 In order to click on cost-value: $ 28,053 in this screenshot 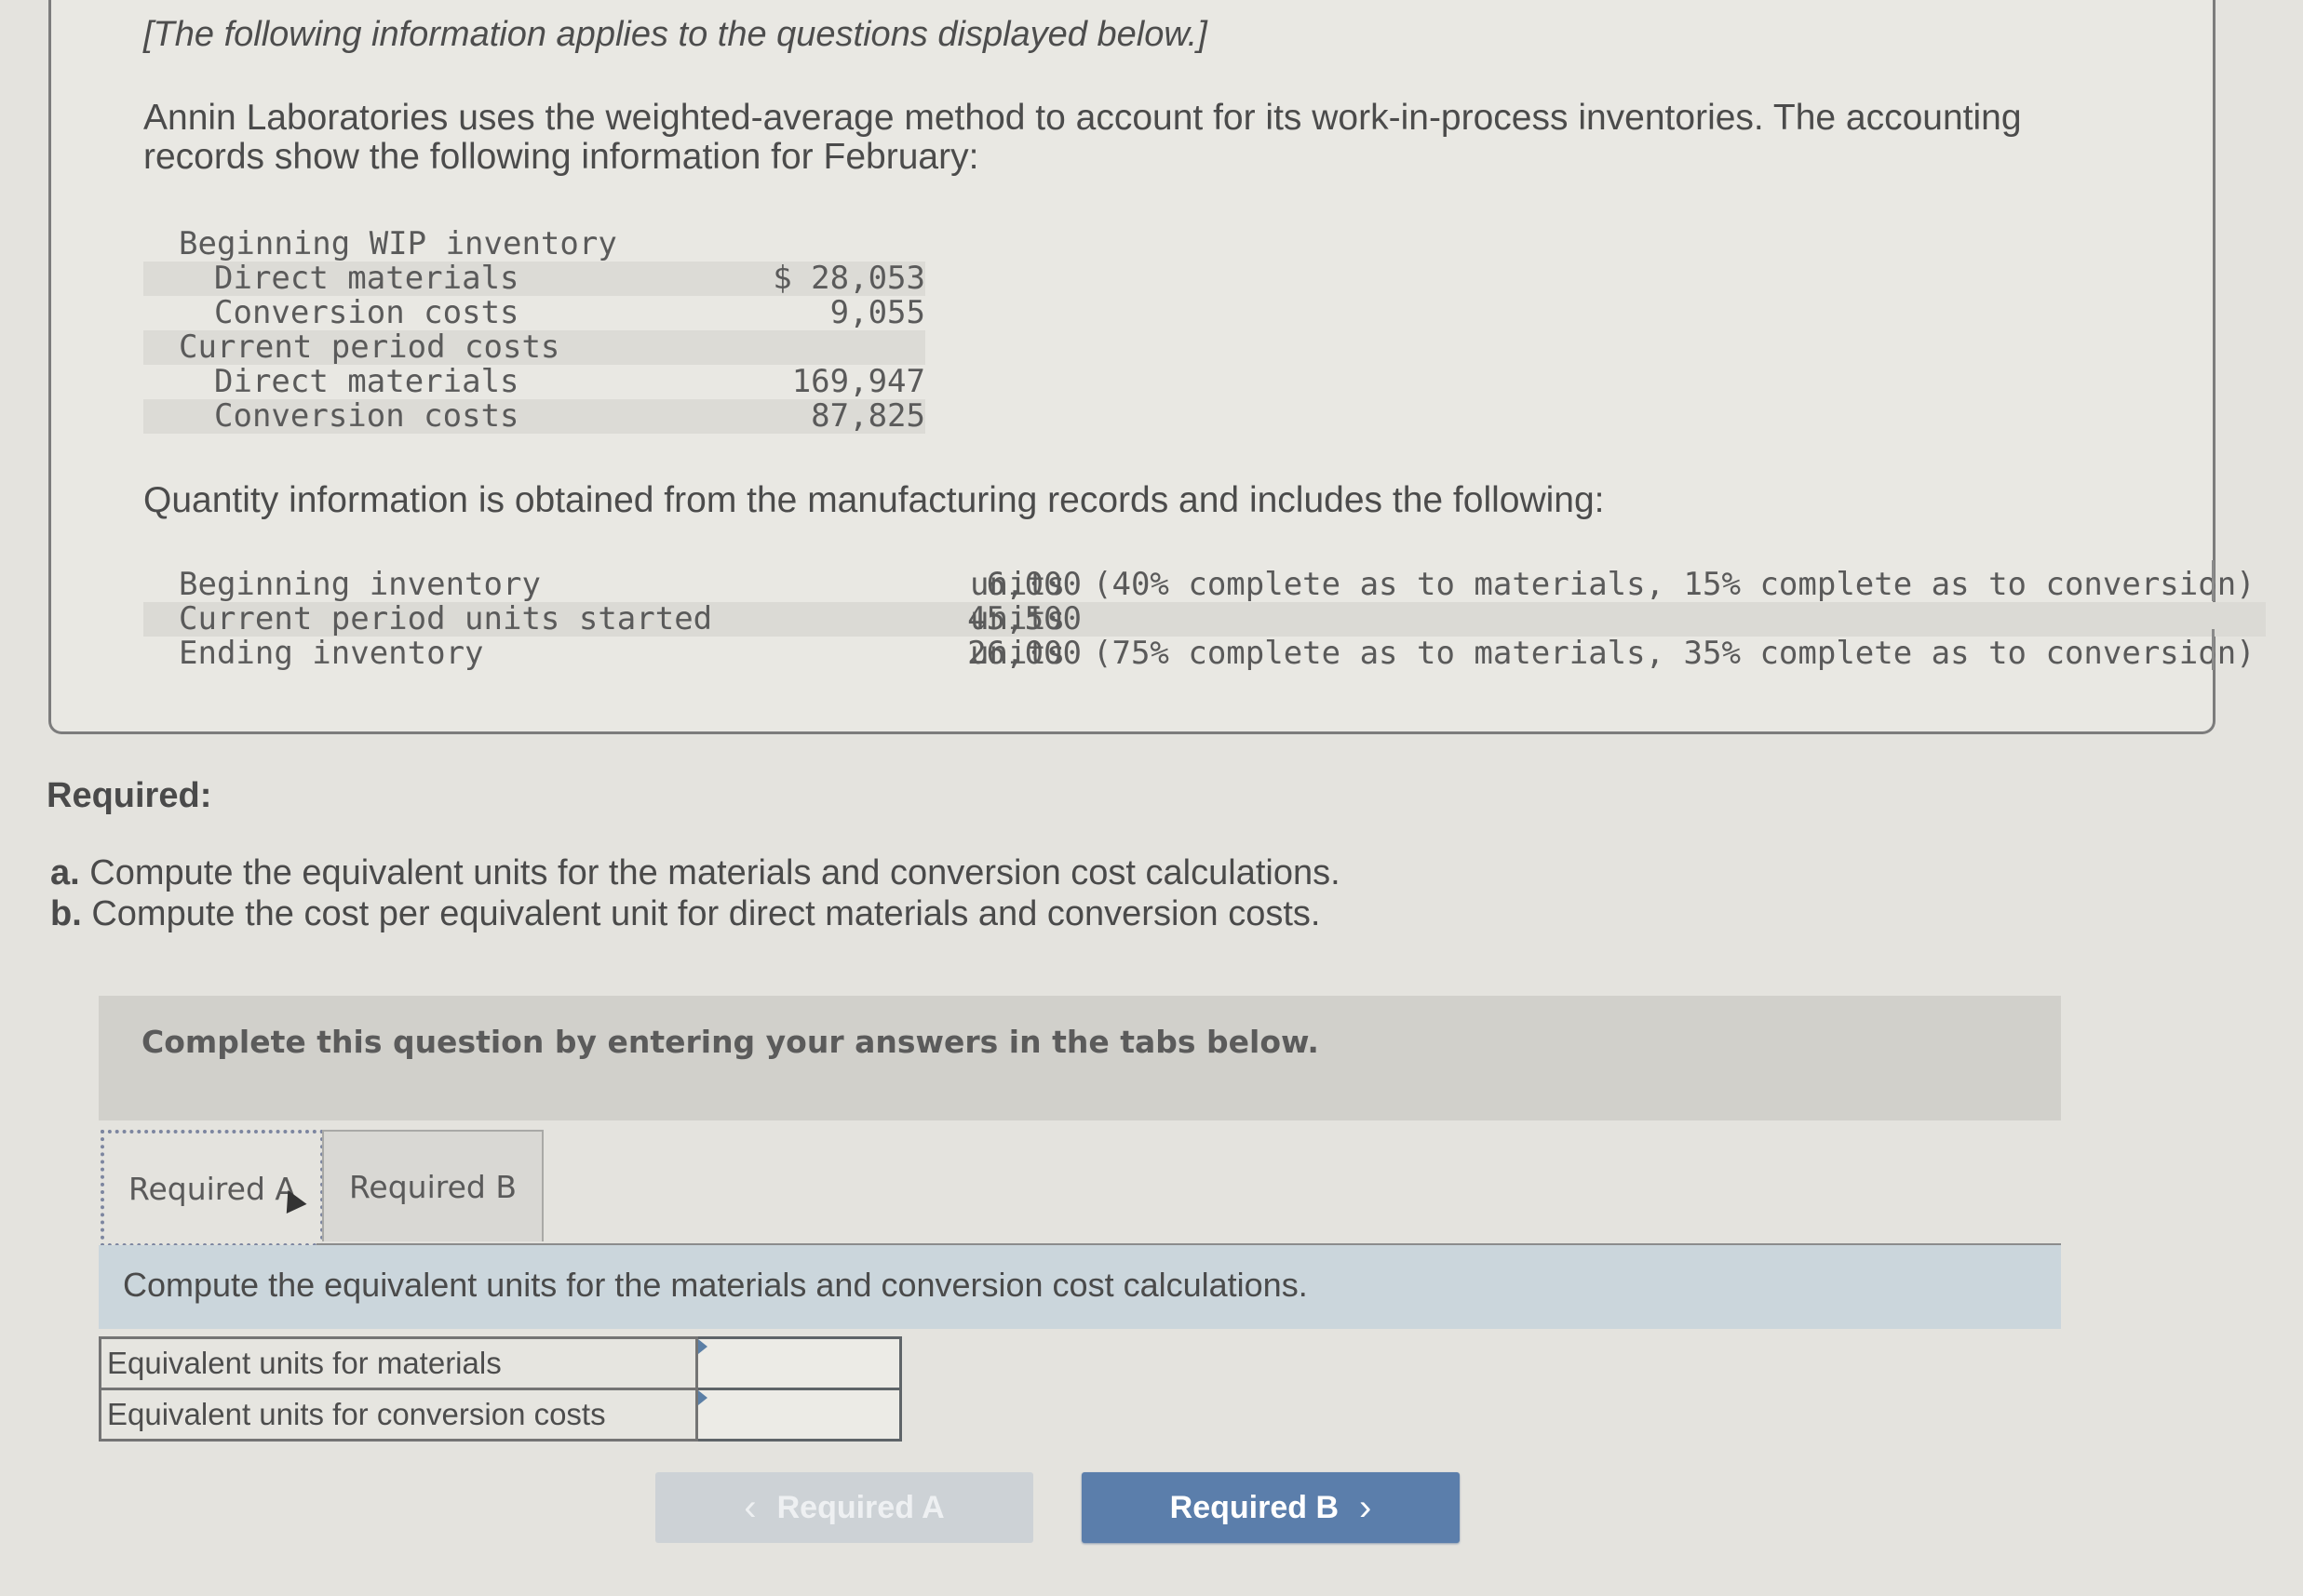, I will do `click(849, 278)`.